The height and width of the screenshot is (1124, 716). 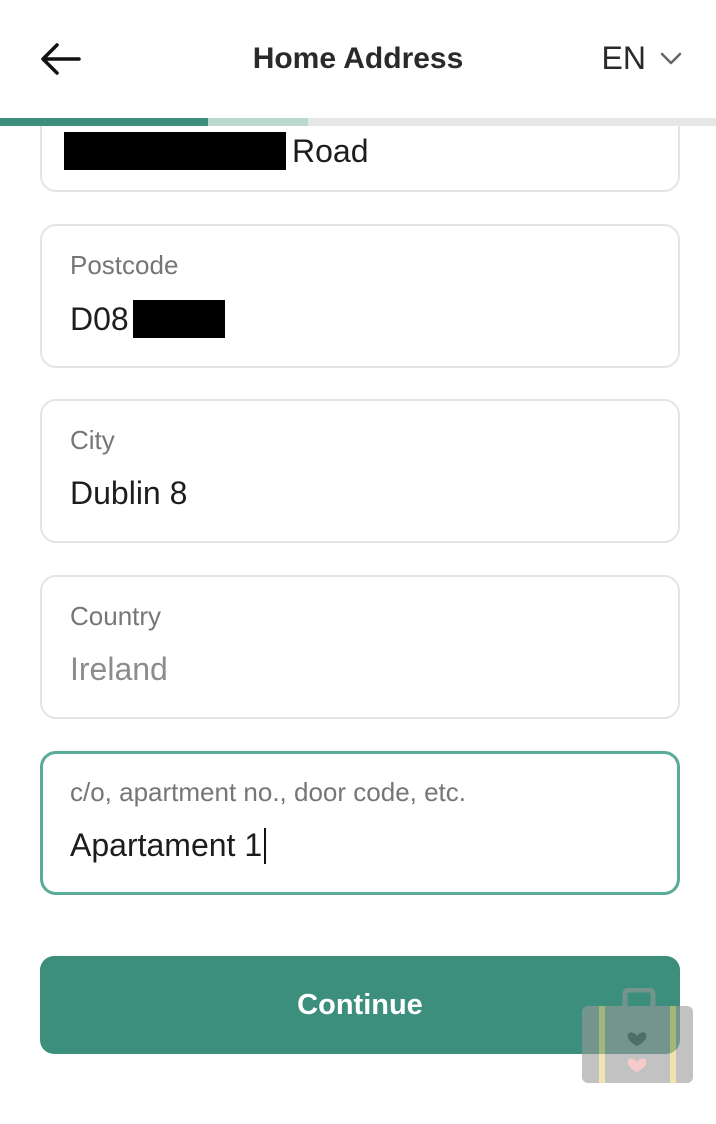 What do you see at coordinates (124, 265) in the screenshot?
I see `postcode-label: Postcode` at bounding box center [124, 265].